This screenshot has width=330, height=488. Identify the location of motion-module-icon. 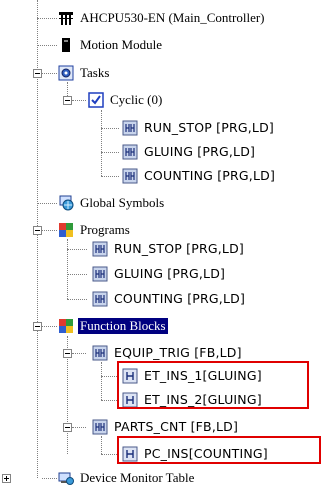
(66, 45).